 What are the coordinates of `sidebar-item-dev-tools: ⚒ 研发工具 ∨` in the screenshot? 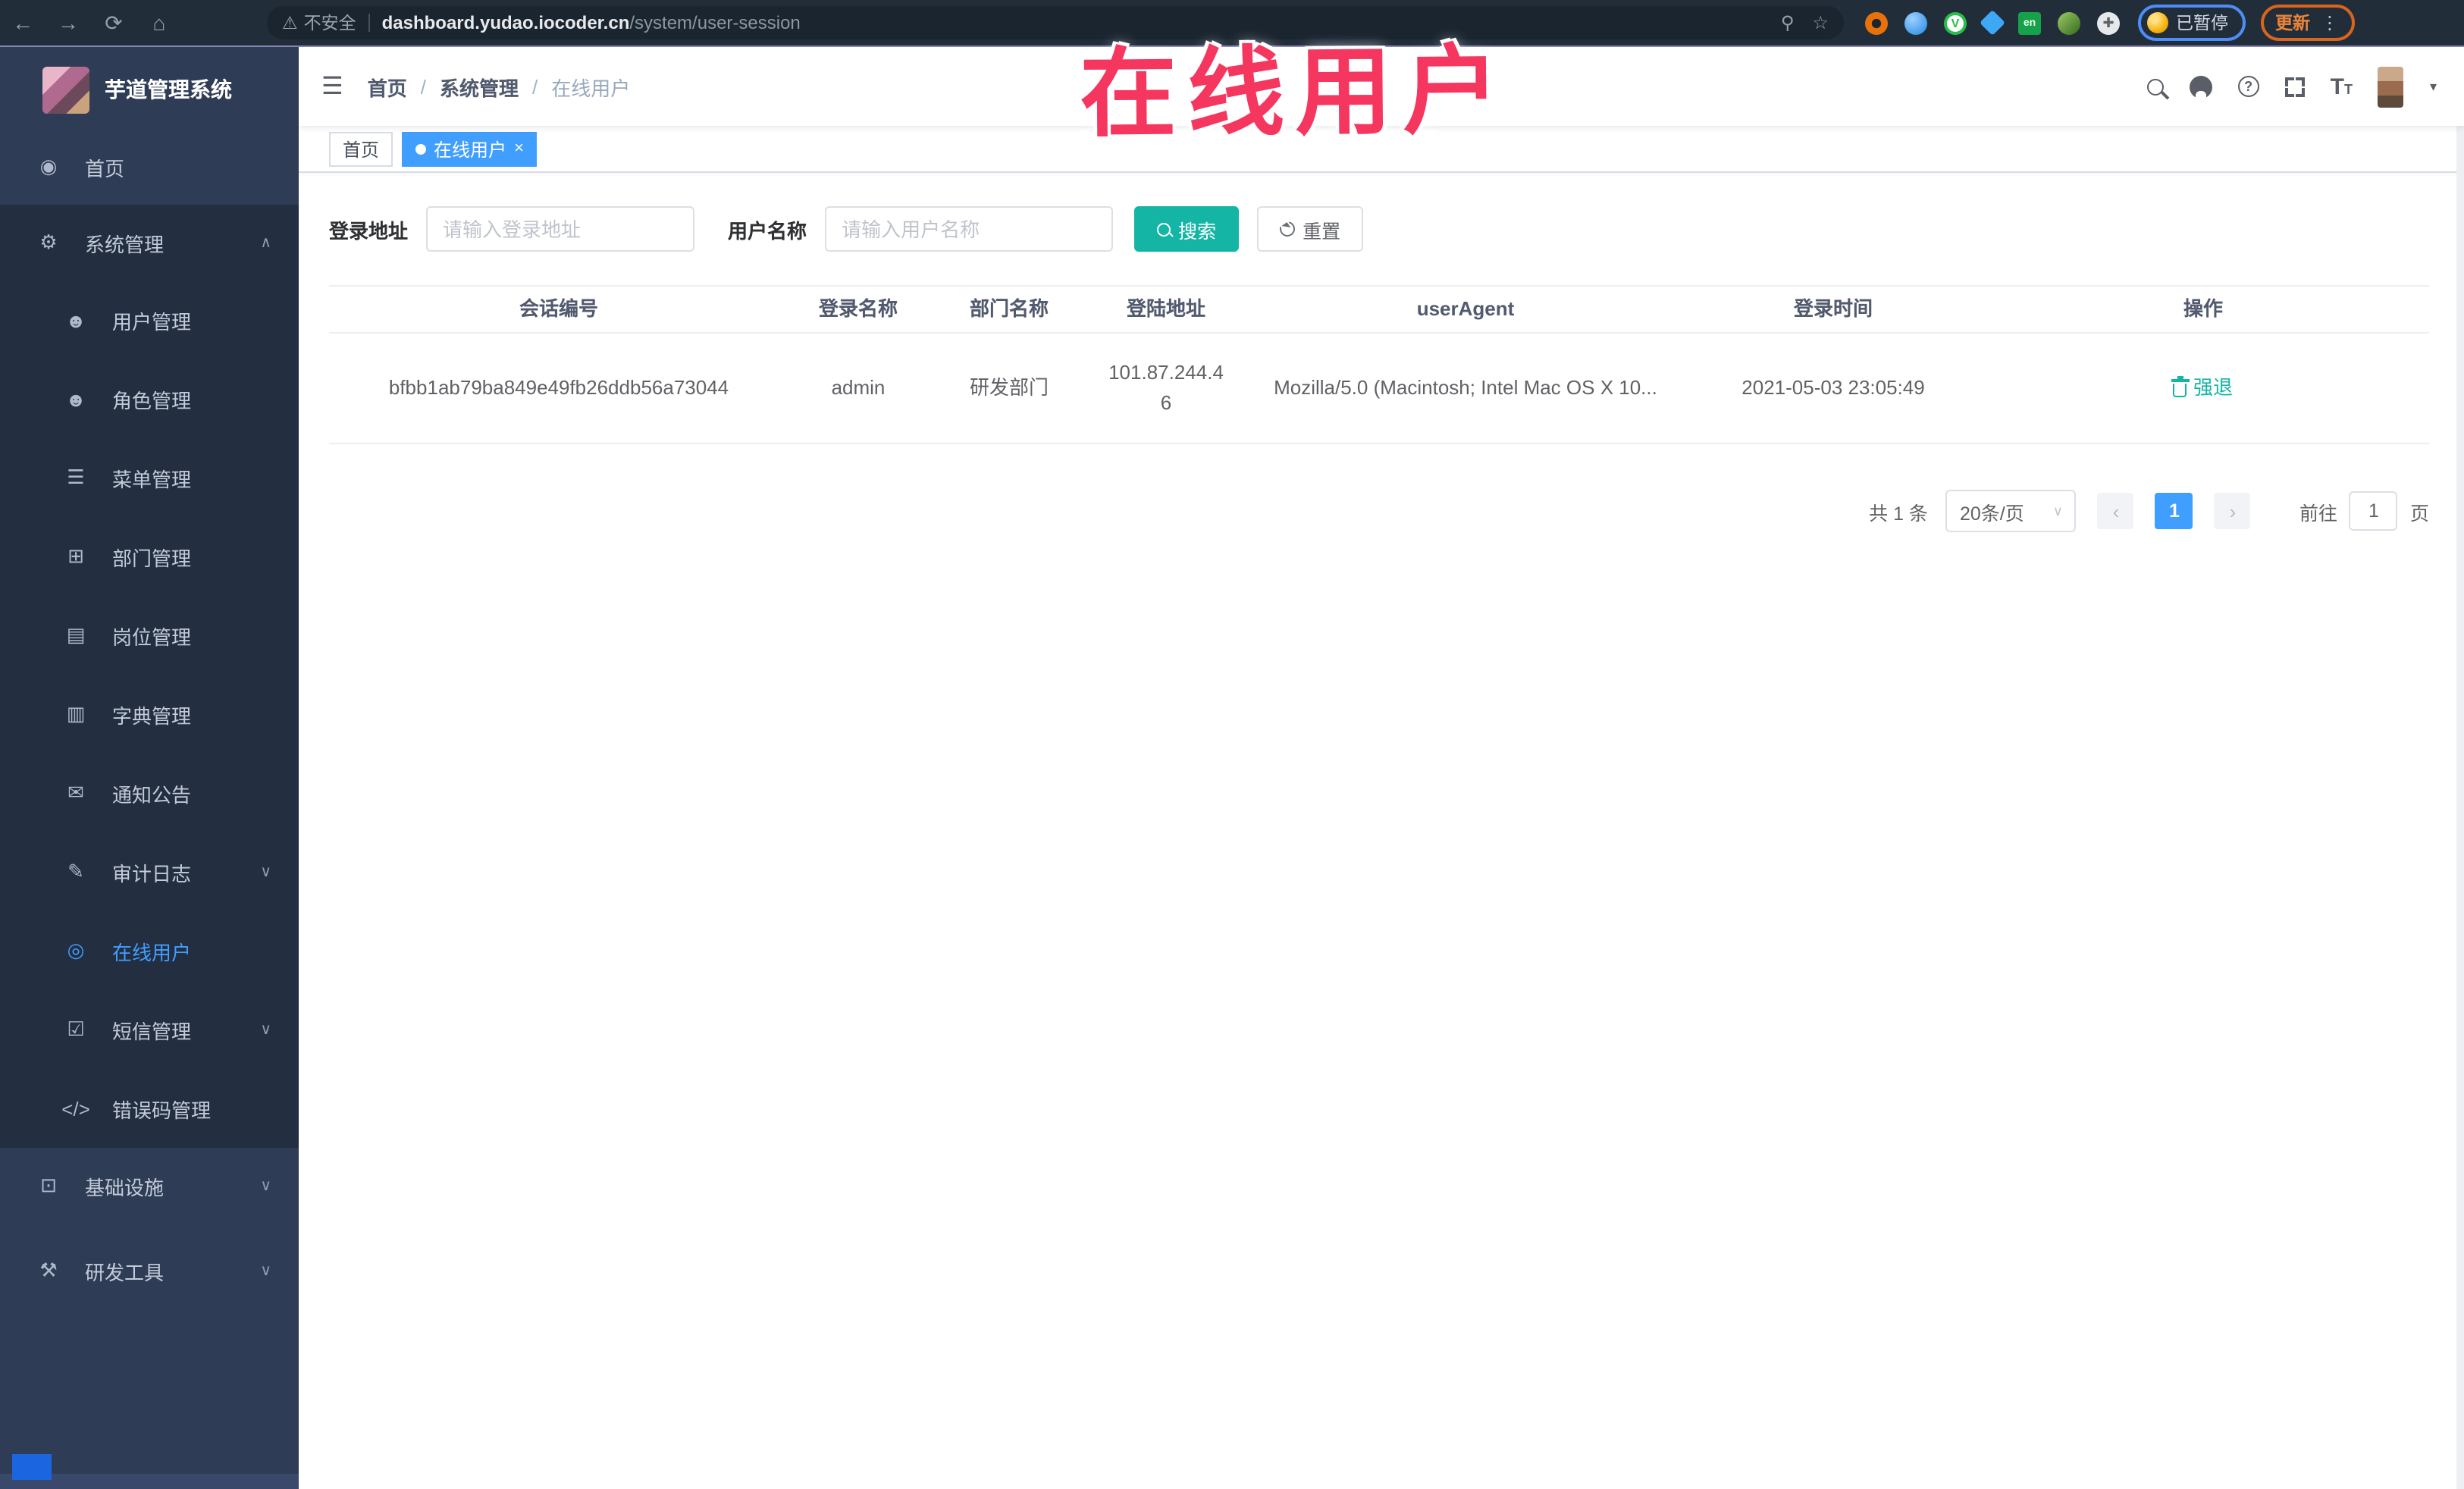 It's located at (150, 1271).